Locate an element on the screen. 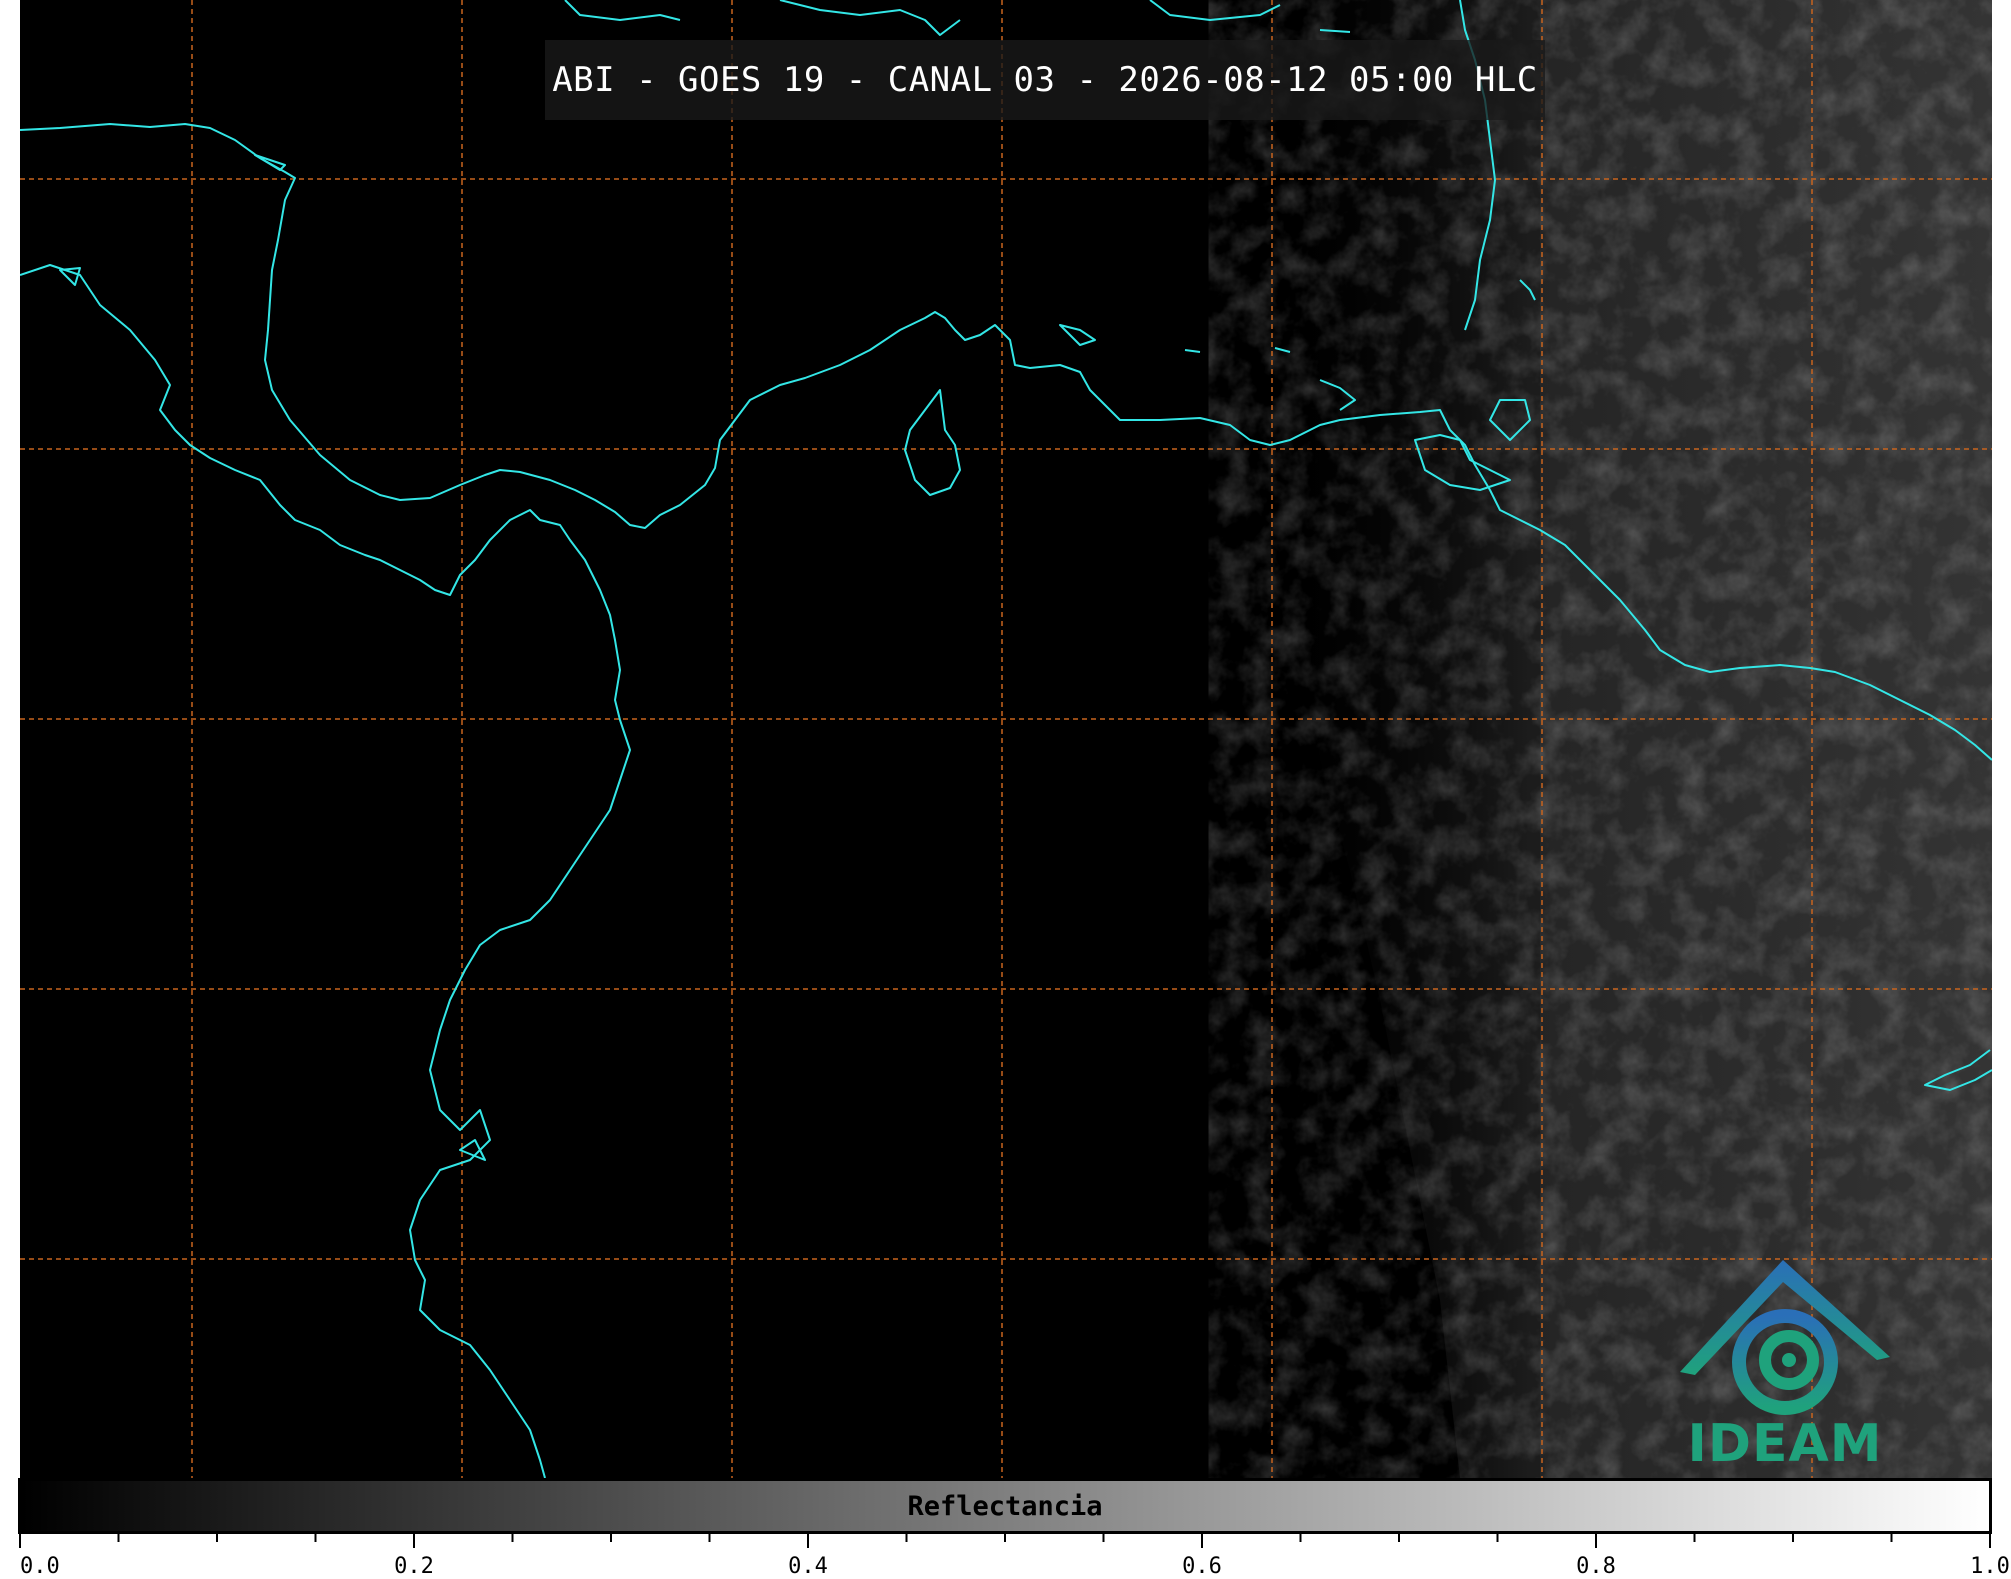 The height and width of the screenshot is (1579, 2011). tick-label: 0.4 is located at coordinates (808, 1566).